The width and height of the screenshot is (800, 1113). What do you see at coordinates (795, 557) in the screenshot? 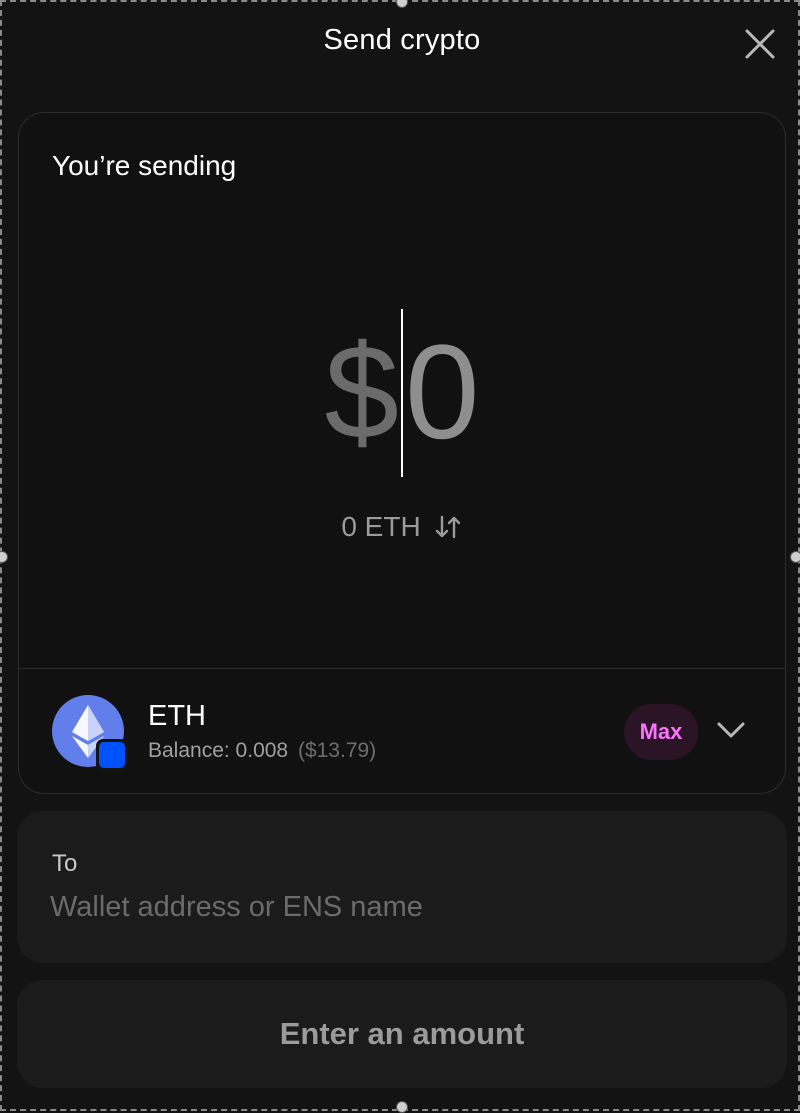
I see `resize-handle-right` at bounding box center [795, 557].